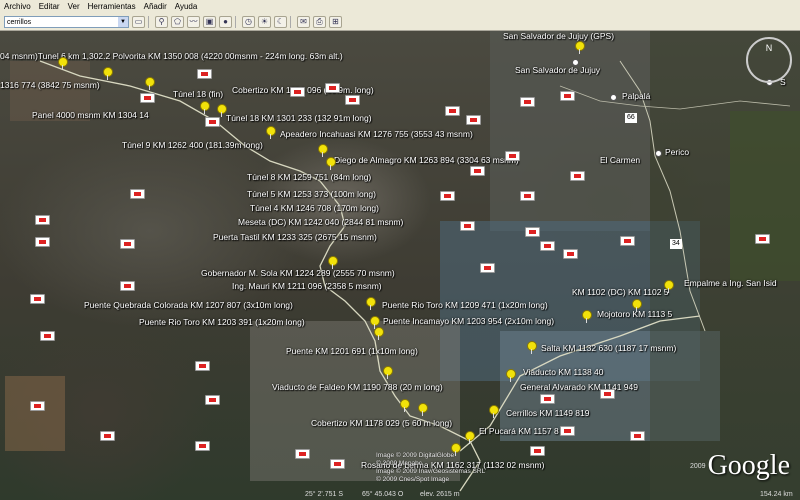 The width and height of the screenshot is (800, 500). Describe the element at coordinates (557, 70) in the screenshot. I see `place-label: San Salvador de Jujuy` at that location.